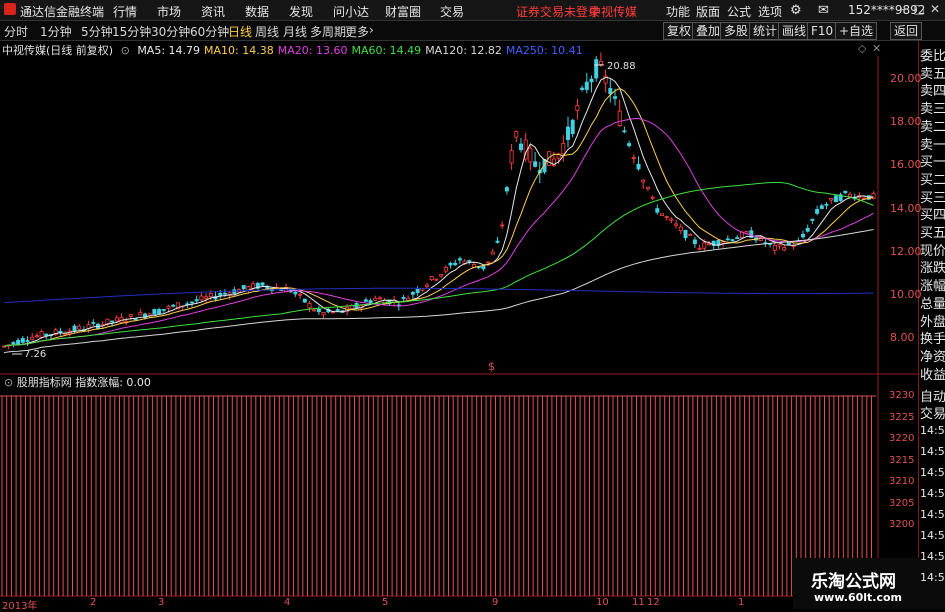  Describe the element at coordinates (856, 31) in the screenshot. I see `tool-button-6: +自选` at that location.